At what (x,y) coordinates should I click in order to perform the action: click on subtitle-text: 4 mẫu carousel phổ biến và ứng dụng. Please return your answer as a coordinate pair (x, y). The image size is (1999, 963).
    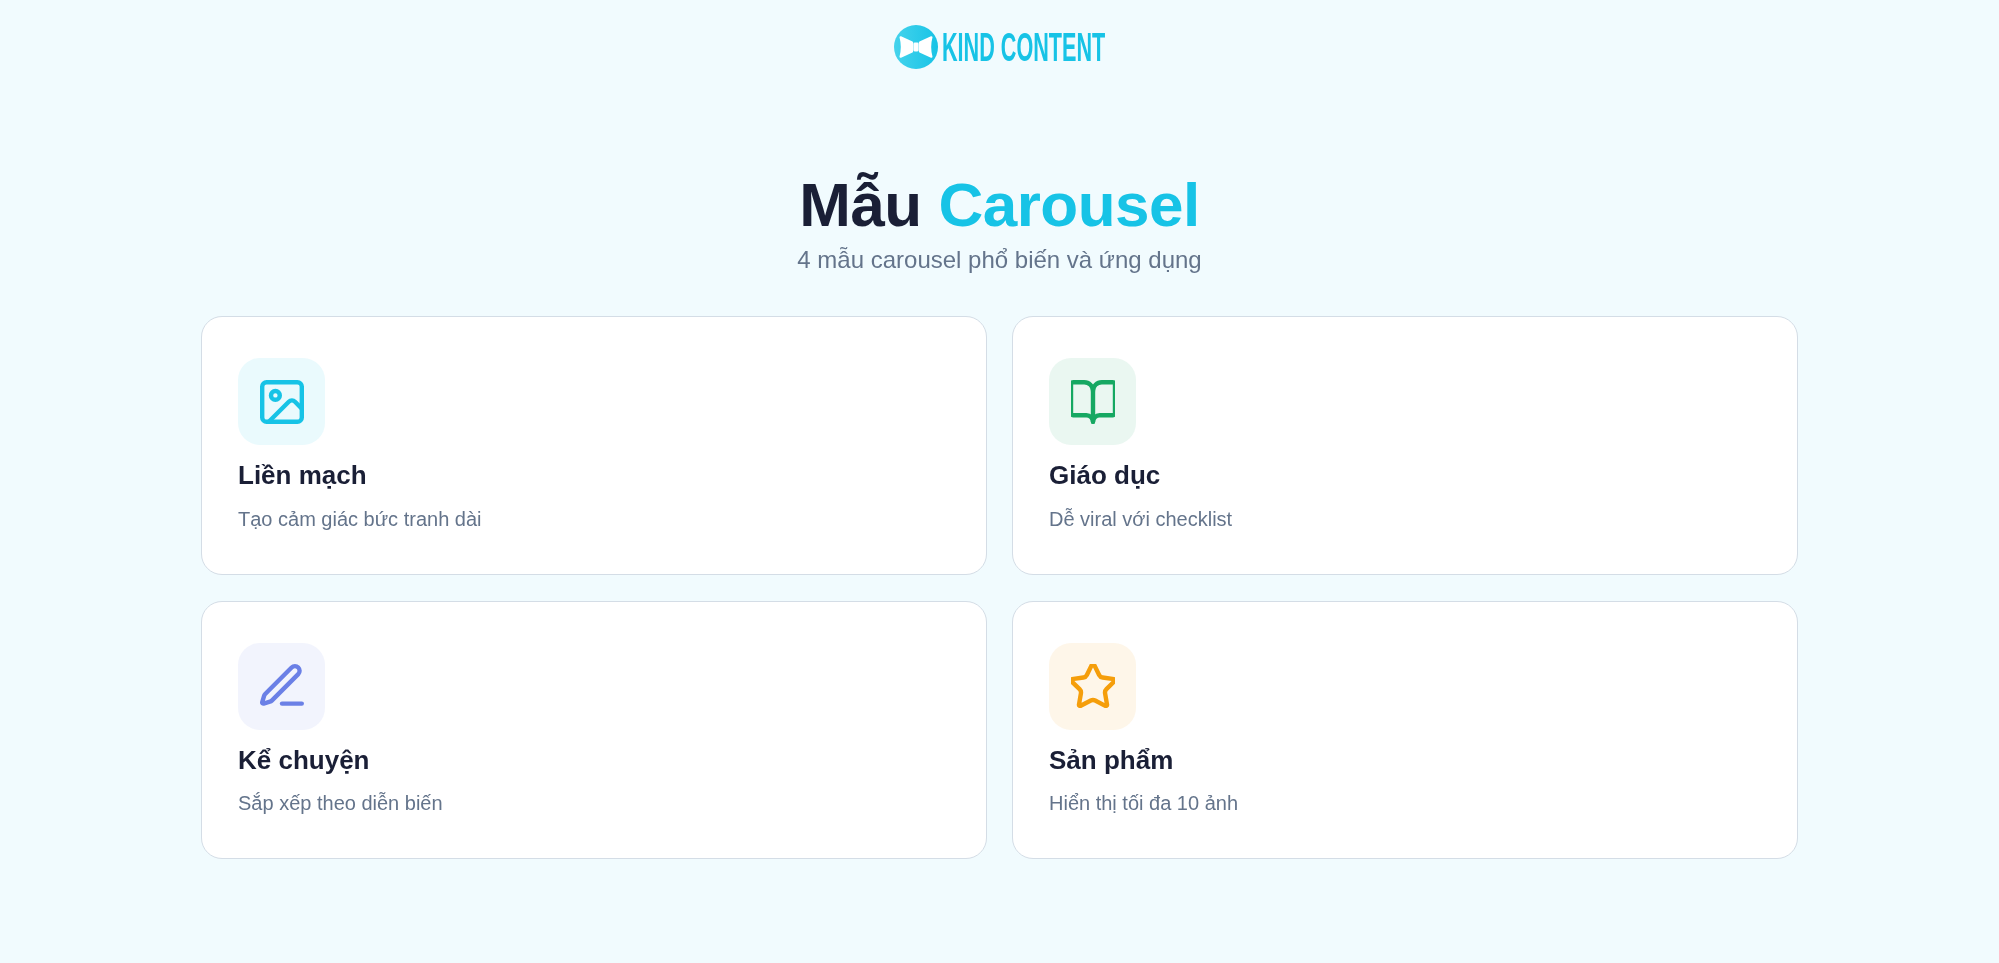
    Looking at the image, I should click on (999, 260).